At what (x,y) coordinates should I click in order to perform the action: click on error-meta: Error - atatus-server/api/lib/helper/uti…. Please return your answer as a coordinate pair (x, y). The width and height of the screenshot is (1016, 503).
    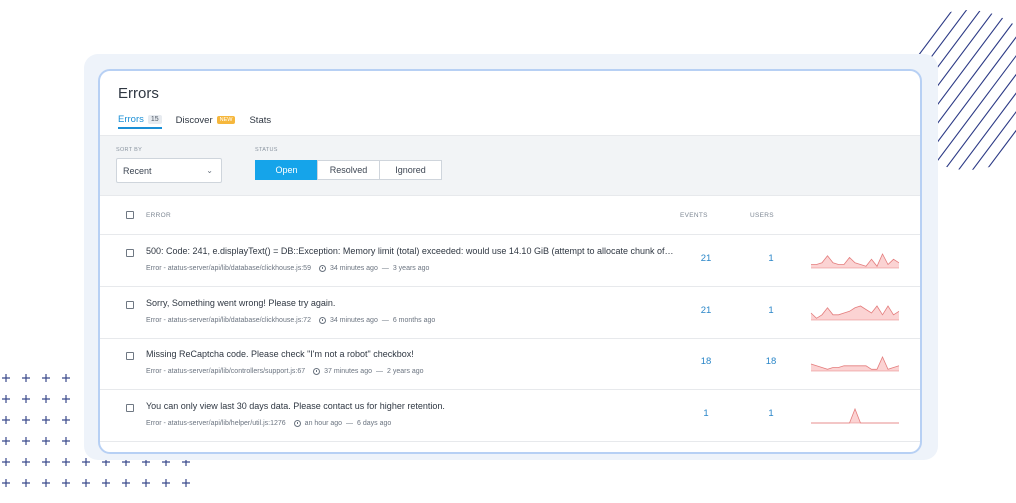
    Looking at the image, I should click on (269, 423).